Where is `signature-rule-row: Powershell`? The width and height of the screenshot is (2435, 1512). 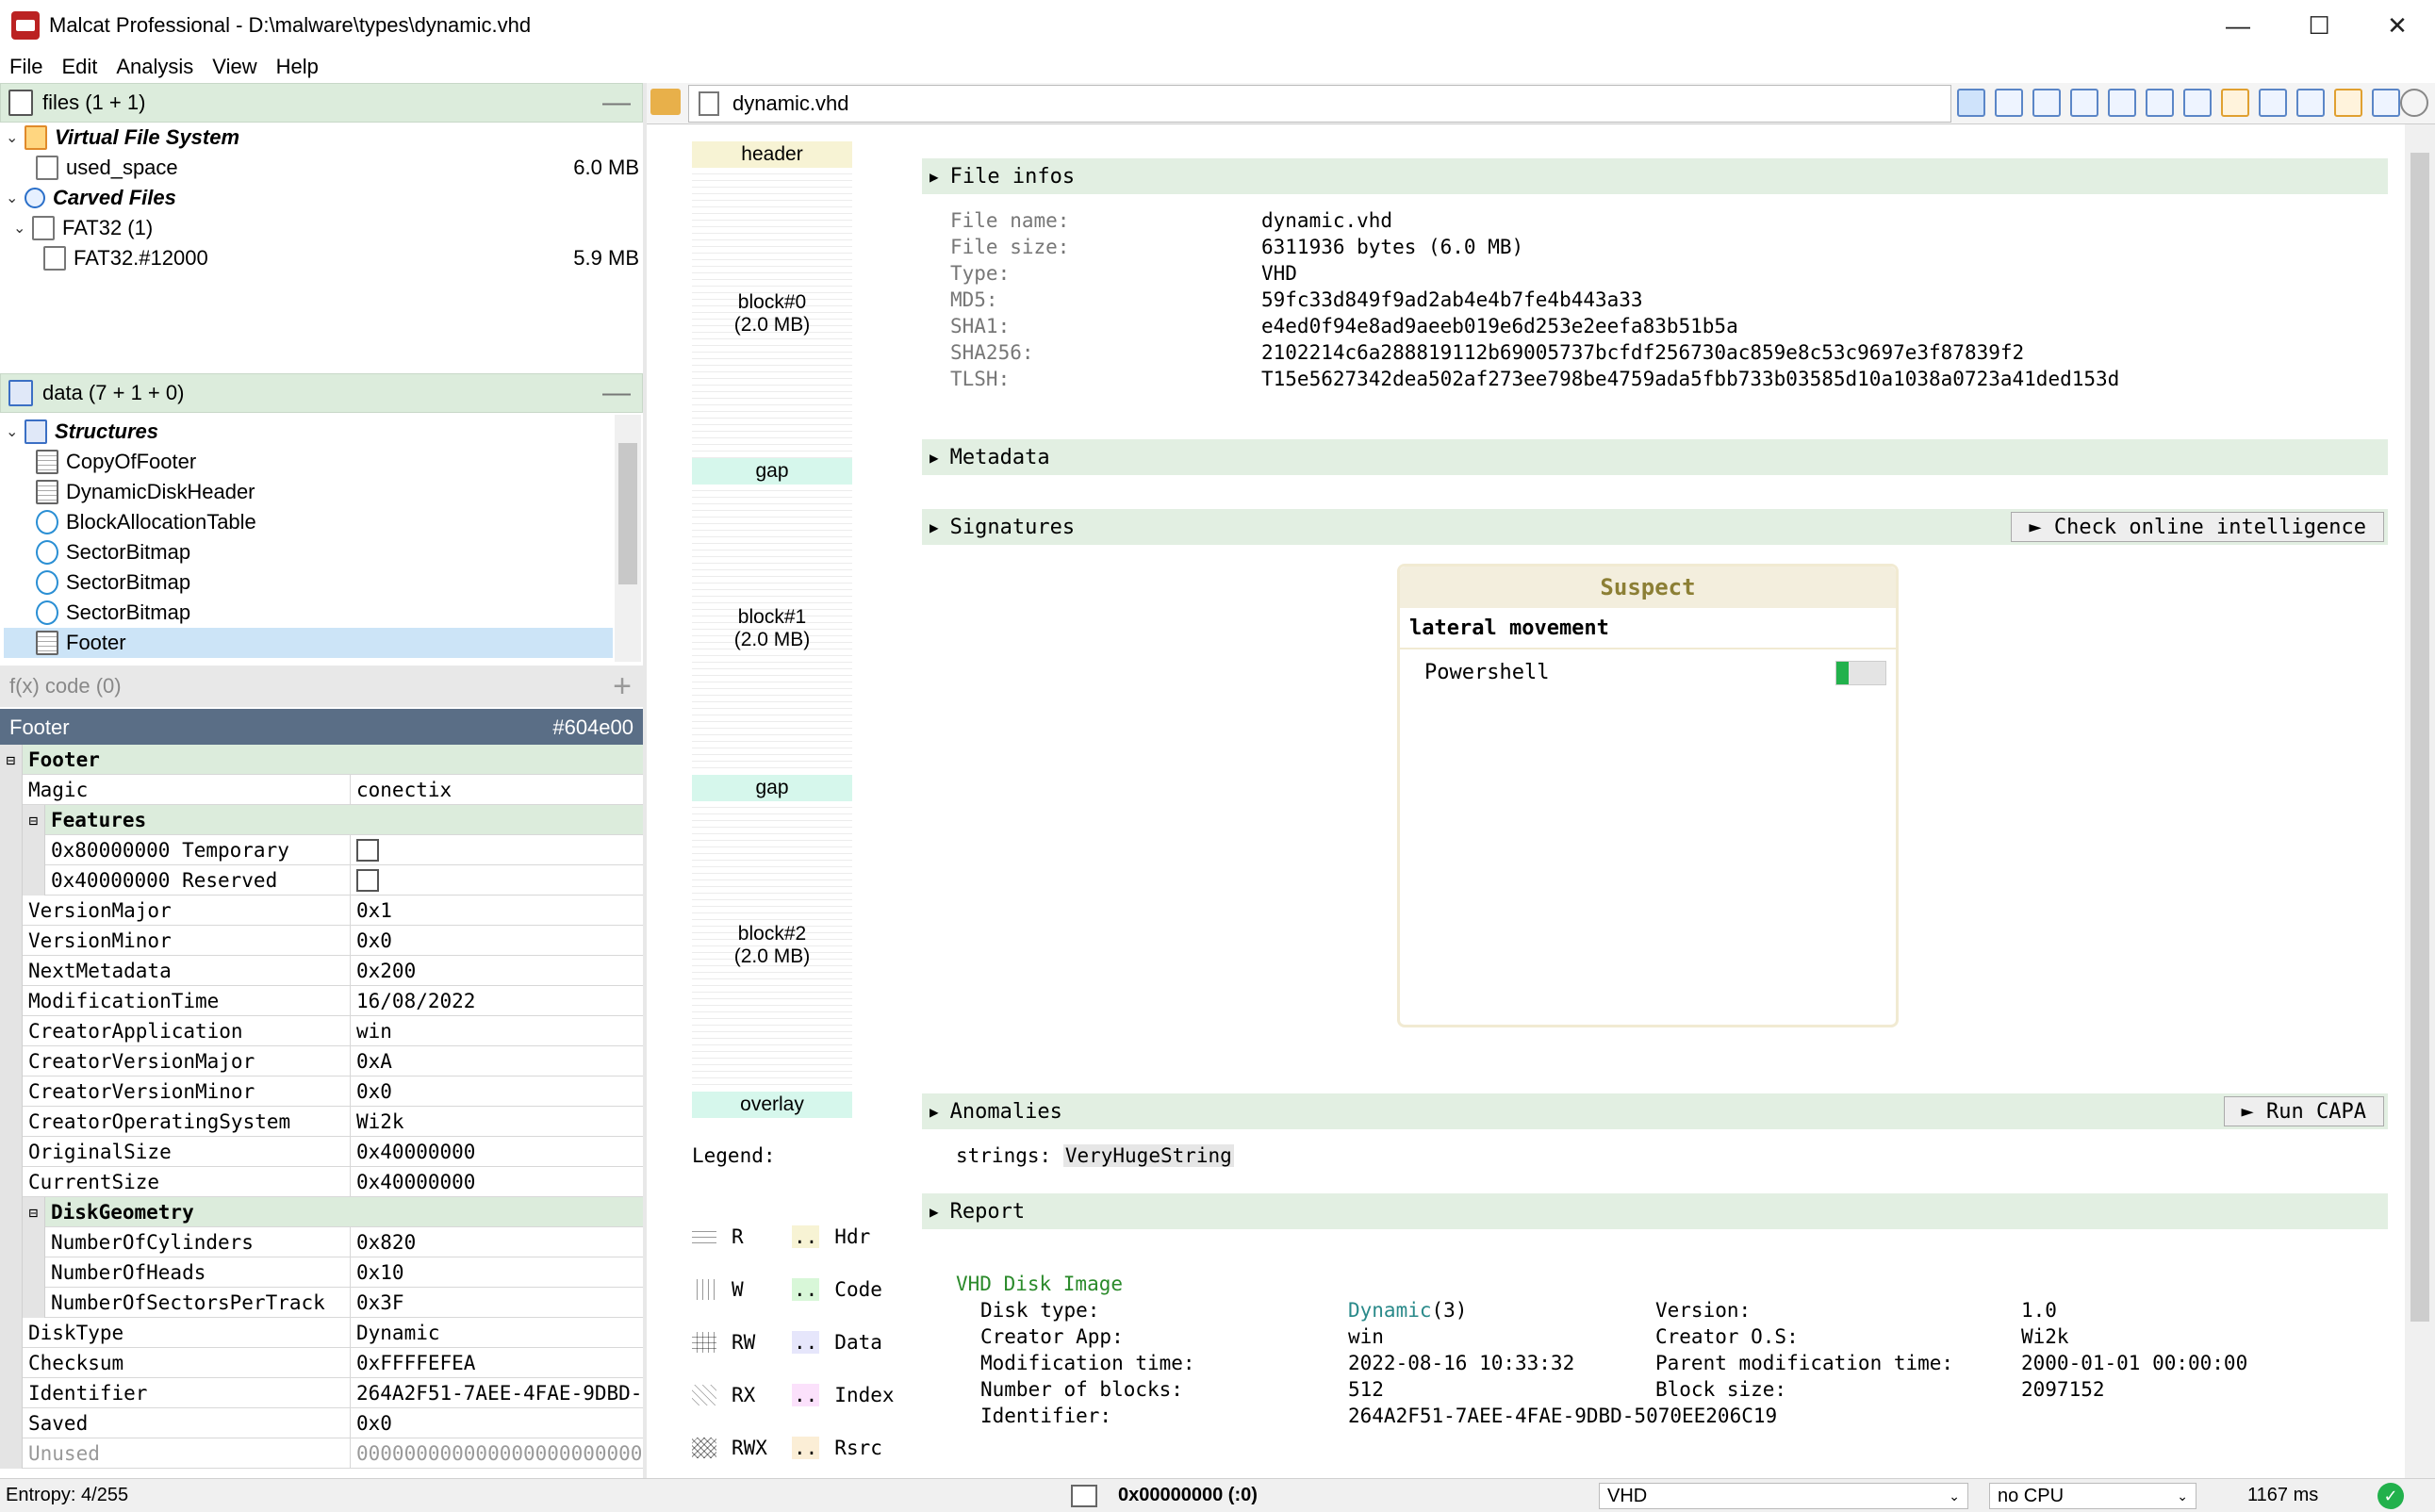 signature-rule-row: Powershell is located at coordinates (1648, 672).